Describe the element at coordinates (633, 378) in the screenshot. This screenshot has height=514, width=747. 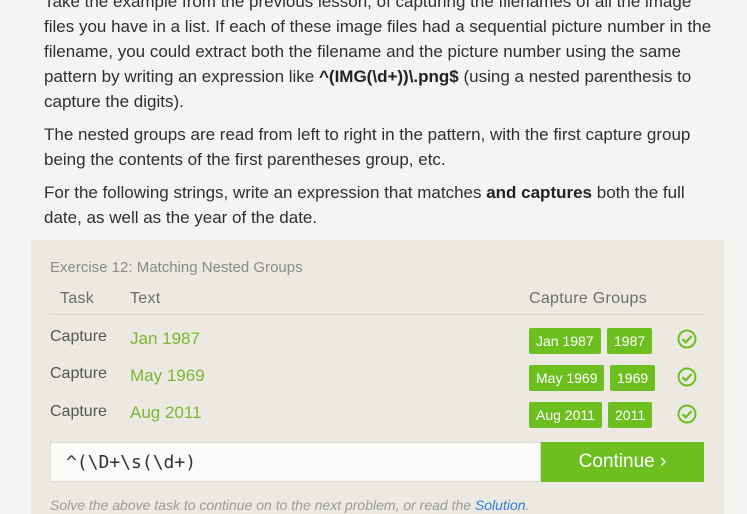
I see `capture-group-badge: 1969` at that location.